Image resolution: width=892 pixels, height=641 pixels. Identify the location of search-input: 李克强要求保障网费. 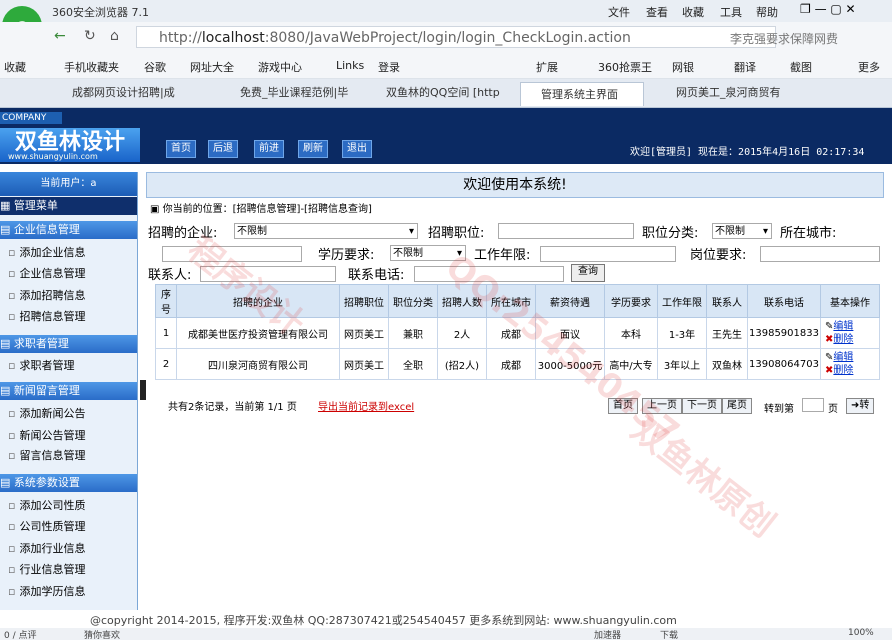
(784, 38).